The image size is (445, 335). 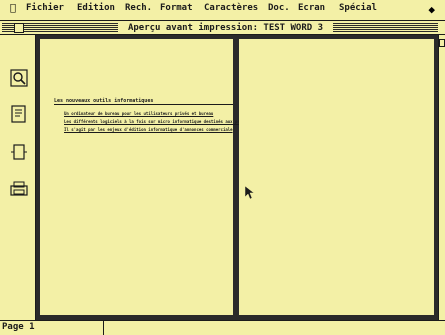 What do you see at coordinates (358, 8) in the screenshot?
I see `menu-special: Spécial` at bounding box center [358, 8].